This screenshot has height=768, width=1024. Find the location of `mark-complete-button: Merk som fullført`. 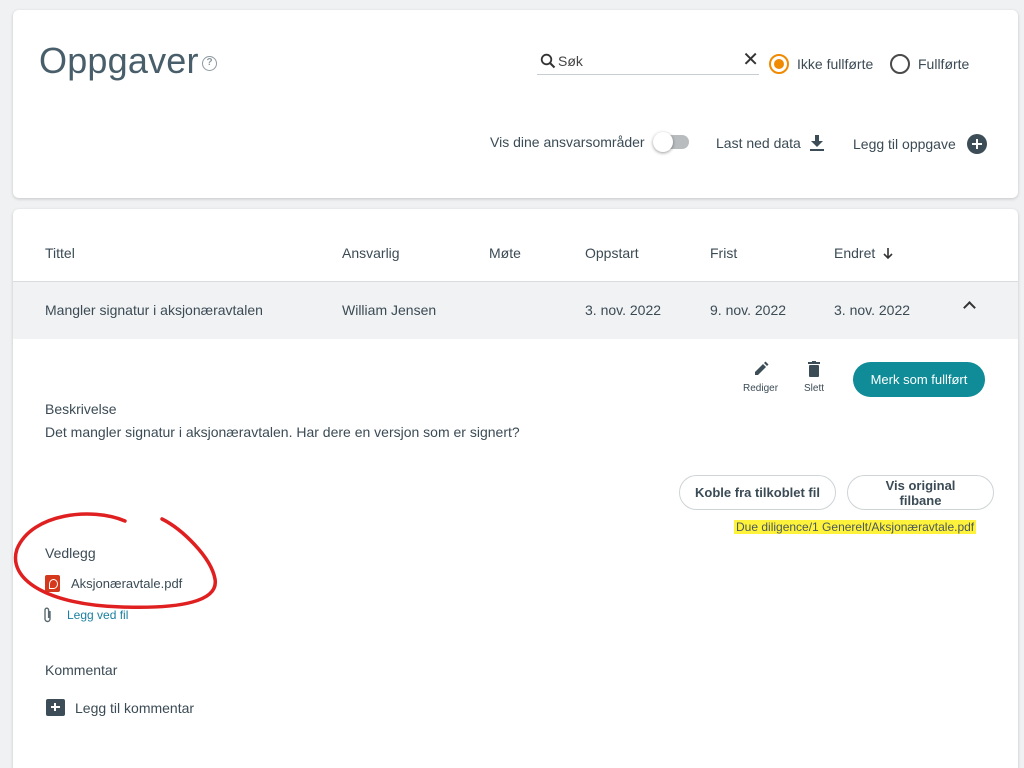

mark-complete-button: Merk som fullført is located at coordinates (919, 379).